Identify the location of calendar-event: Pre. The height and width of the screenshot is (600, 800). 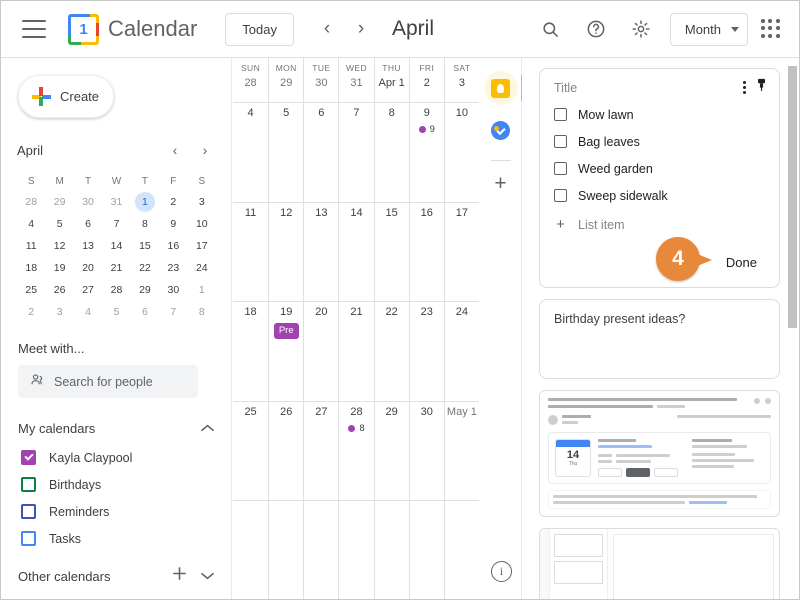
(286, 331).